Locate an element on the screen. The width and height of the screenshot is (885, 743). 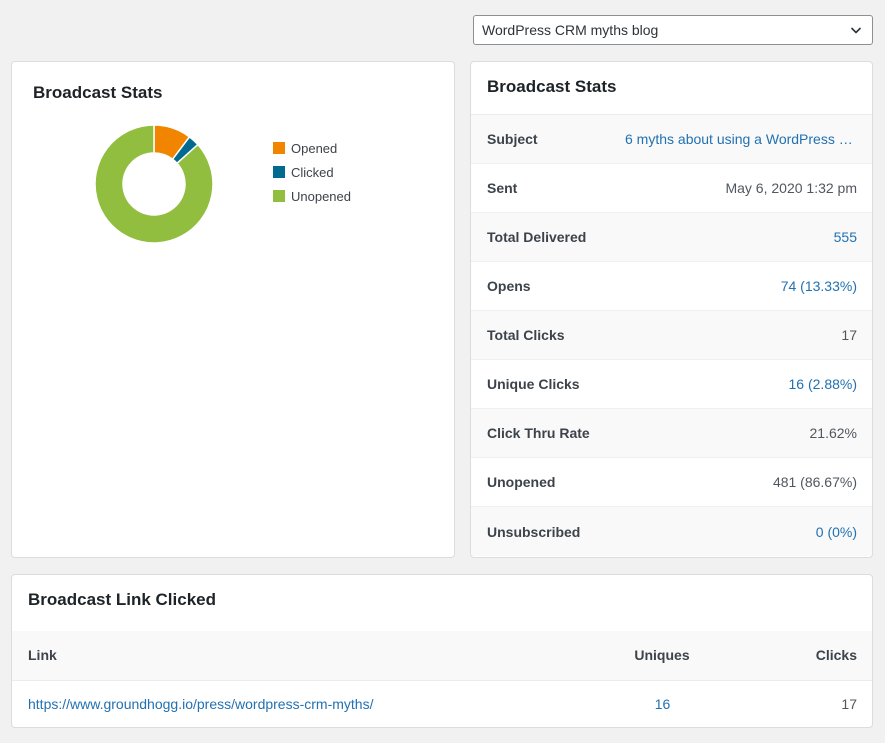
stats-row-value: 17 is located at coordinates (849, 335).